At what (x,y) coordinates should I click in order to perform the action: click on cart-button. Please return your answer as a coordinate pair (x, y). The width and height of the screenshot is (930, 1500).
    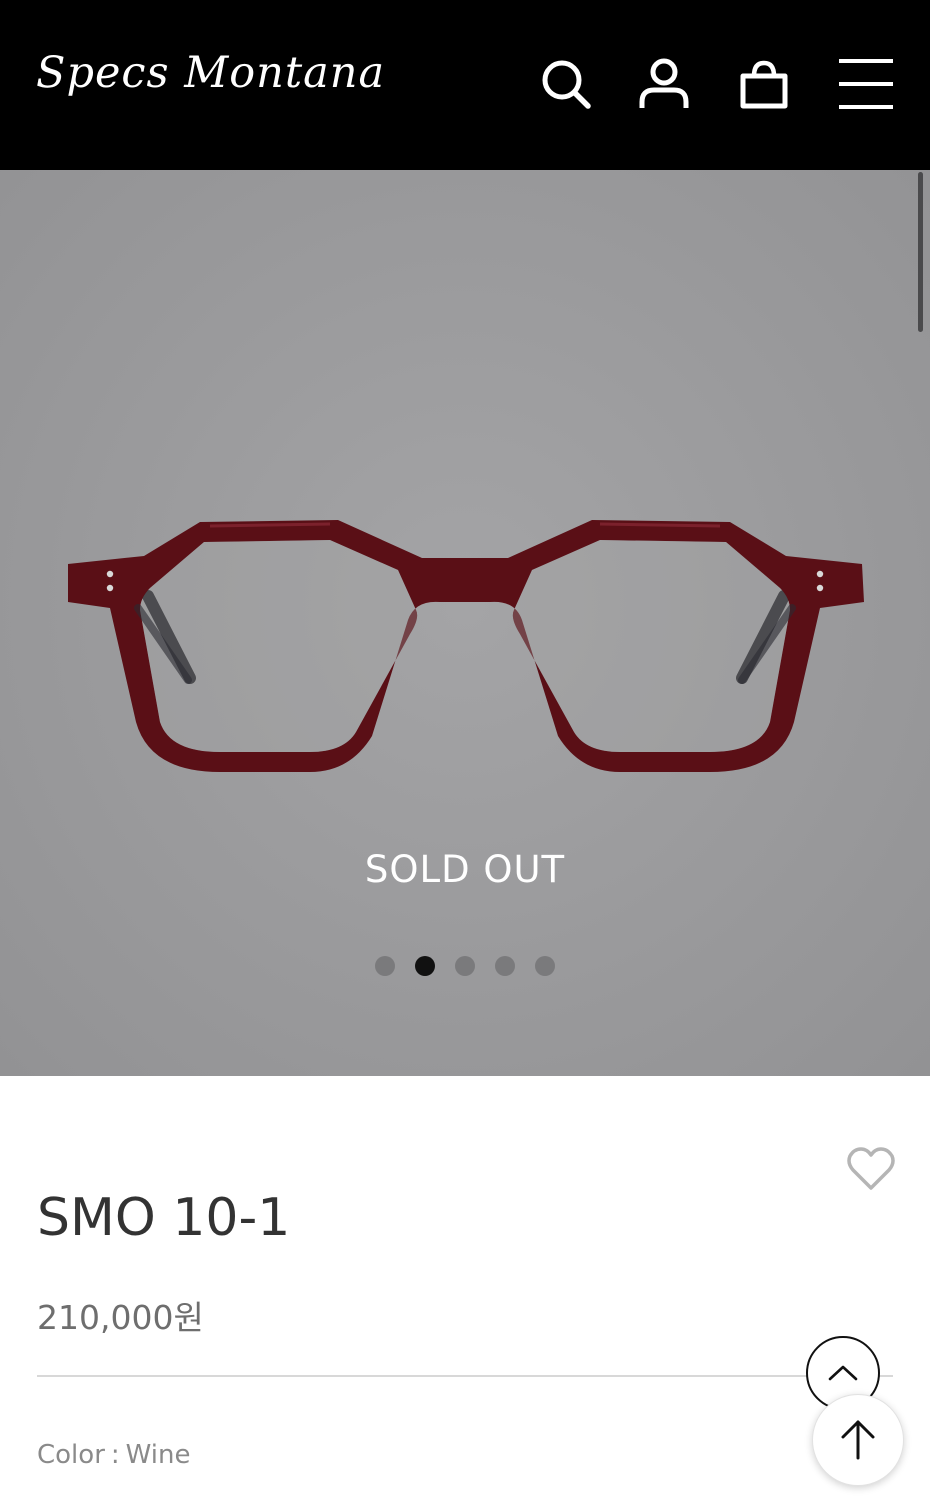
    Looking at the image, I should click on (764, 84).